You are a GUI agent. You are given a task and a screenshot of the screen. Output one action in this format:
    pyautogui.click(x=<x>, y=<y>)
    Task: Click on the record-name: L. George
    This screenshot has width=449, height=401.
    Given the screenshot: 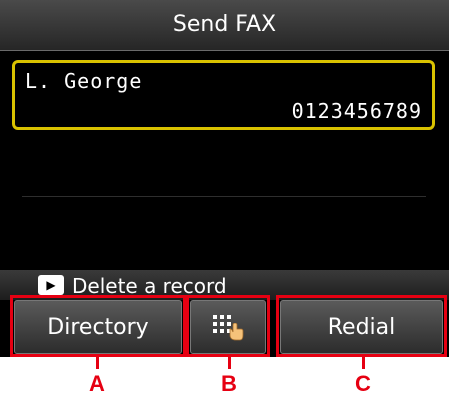 What is the action you would take?
    pyautogui.click(x=84, y=81)
    